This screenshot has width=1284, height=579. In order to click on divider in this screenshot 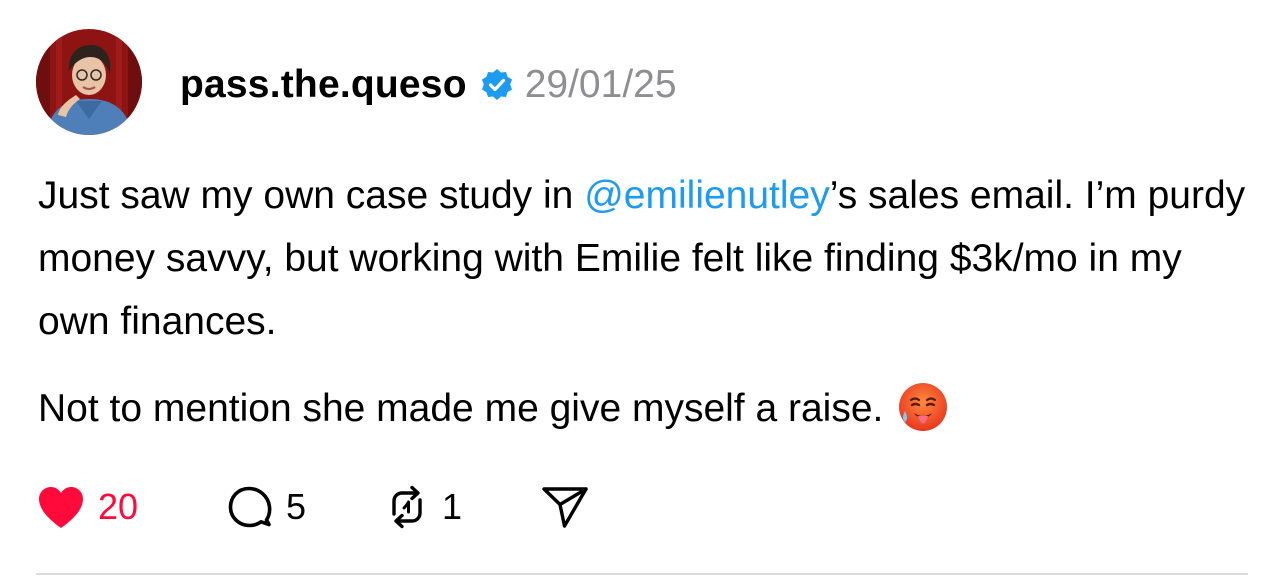, I will do `click(642, 574)`.